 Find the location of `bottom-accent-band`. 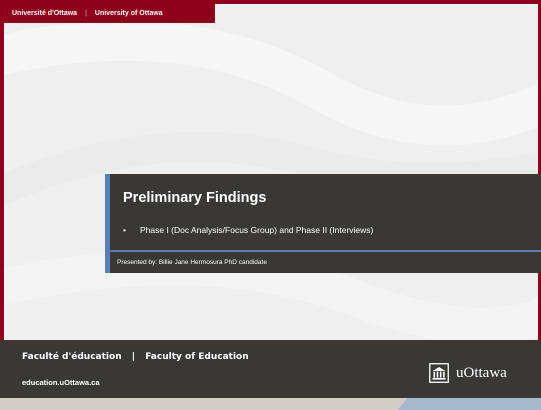

bottom-accent-band is located at coordinates (464, 404).